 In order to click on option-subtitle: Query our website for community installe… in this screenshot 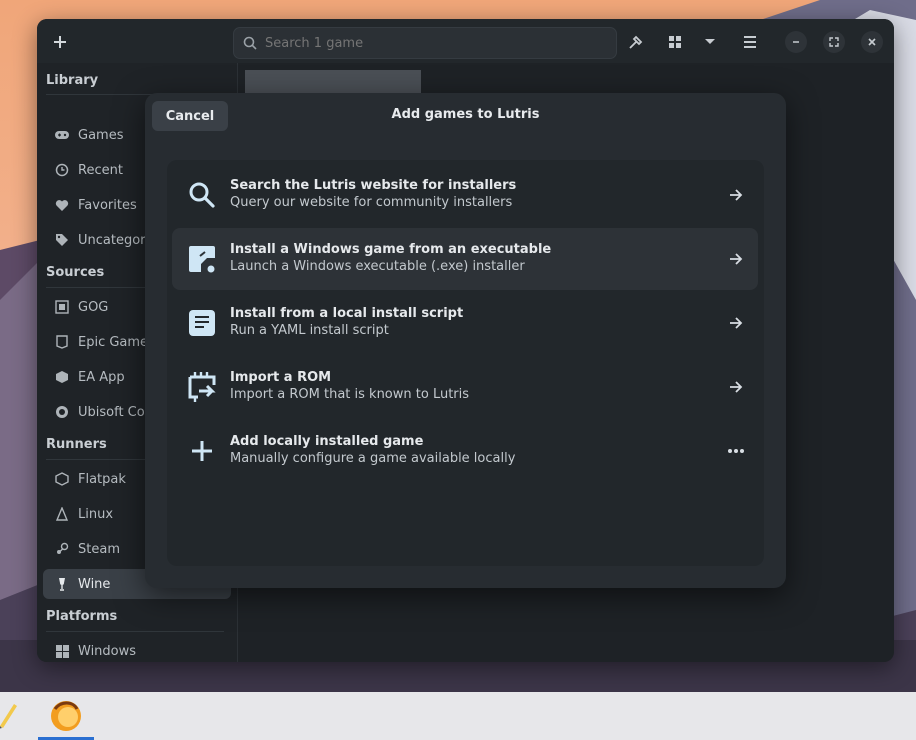, I will do `click(371, 202)`.